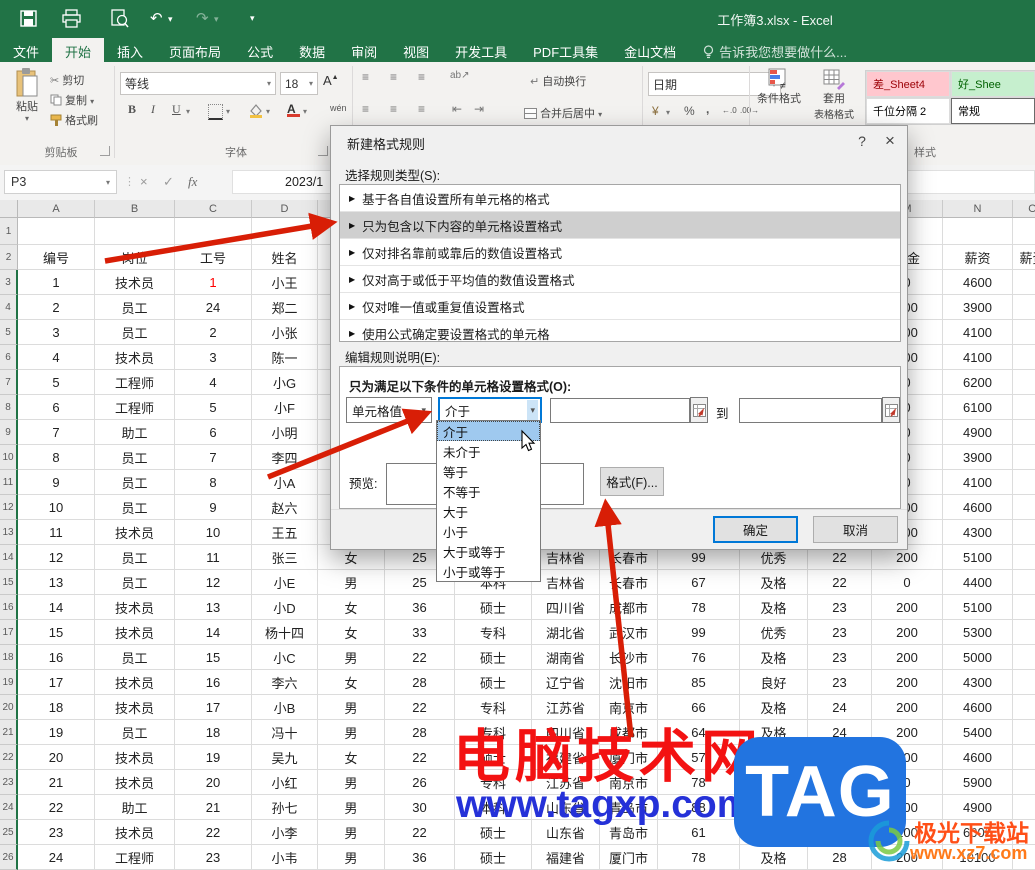  I want to click on row-header-16: 16, so click(9, 607).